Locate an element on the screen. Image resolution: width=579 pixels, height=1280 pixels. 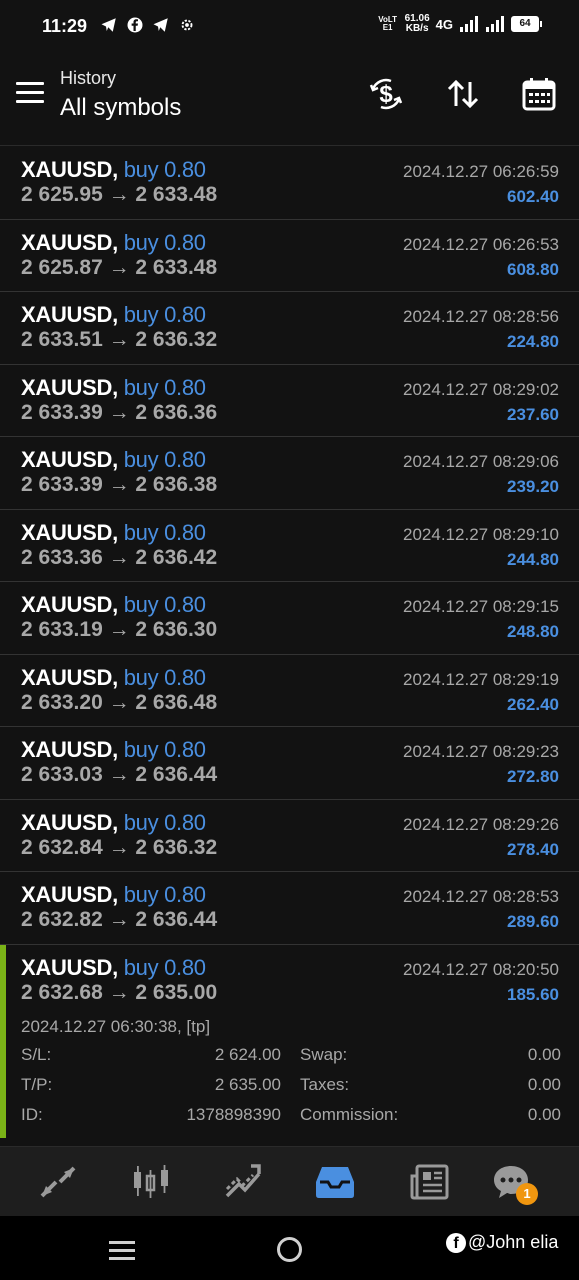
calendar-button is located at coordinates (539, 94).